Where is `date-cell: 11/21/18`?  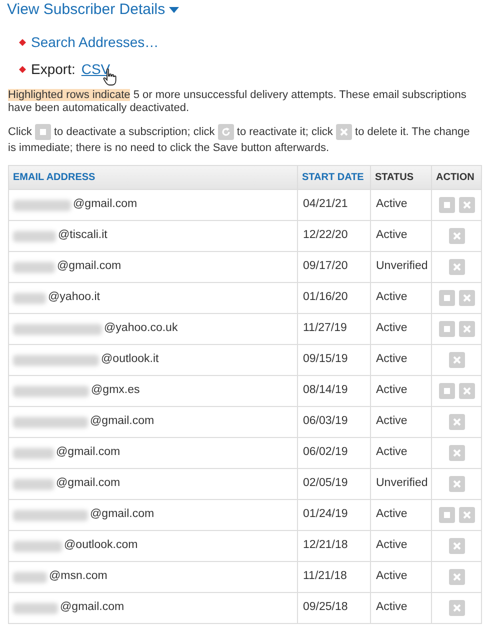
date-cell: 11/21/18 is located at coordinates (334, 577).